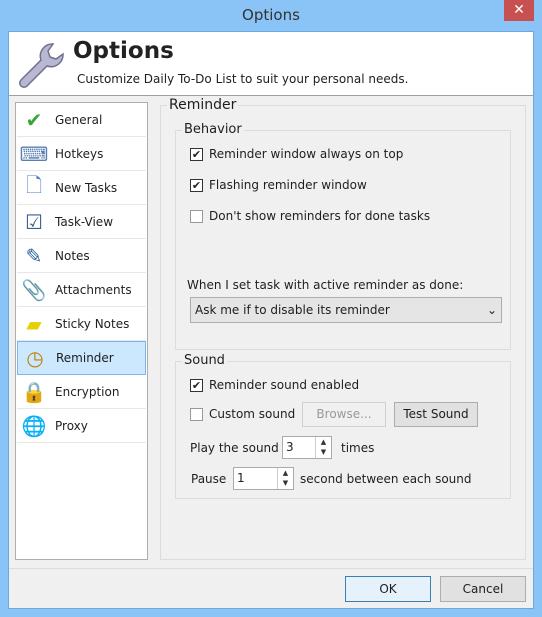 The width and height of the screenshot is (542, 617). I want to click on lock-icon: 🔒, so click(34, 391).